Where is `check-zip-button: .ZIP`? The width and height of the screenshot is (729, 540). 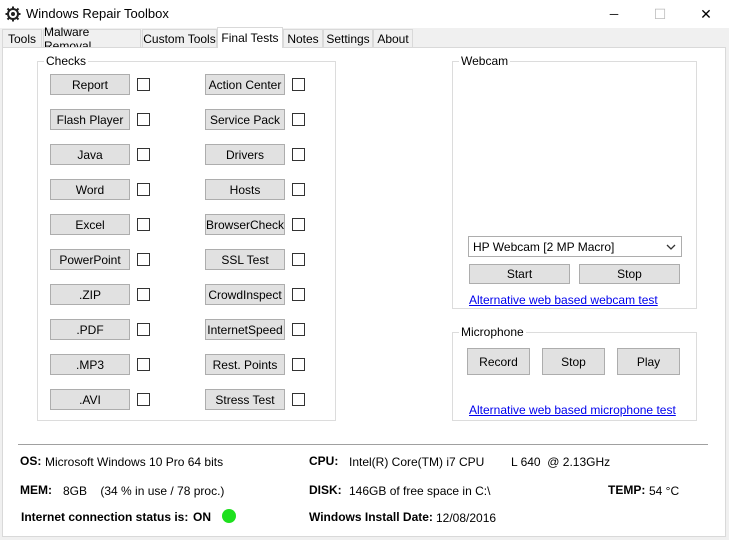
check-zip-button: .ZIP is located at coordinates (90, 294).